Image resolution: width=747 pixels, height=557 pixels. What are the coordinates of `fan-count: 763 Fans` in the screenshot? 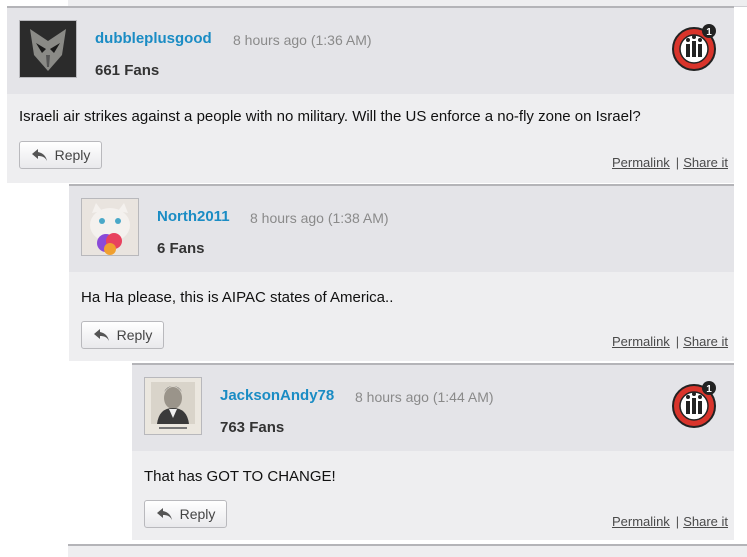 It's located at (252, 427).